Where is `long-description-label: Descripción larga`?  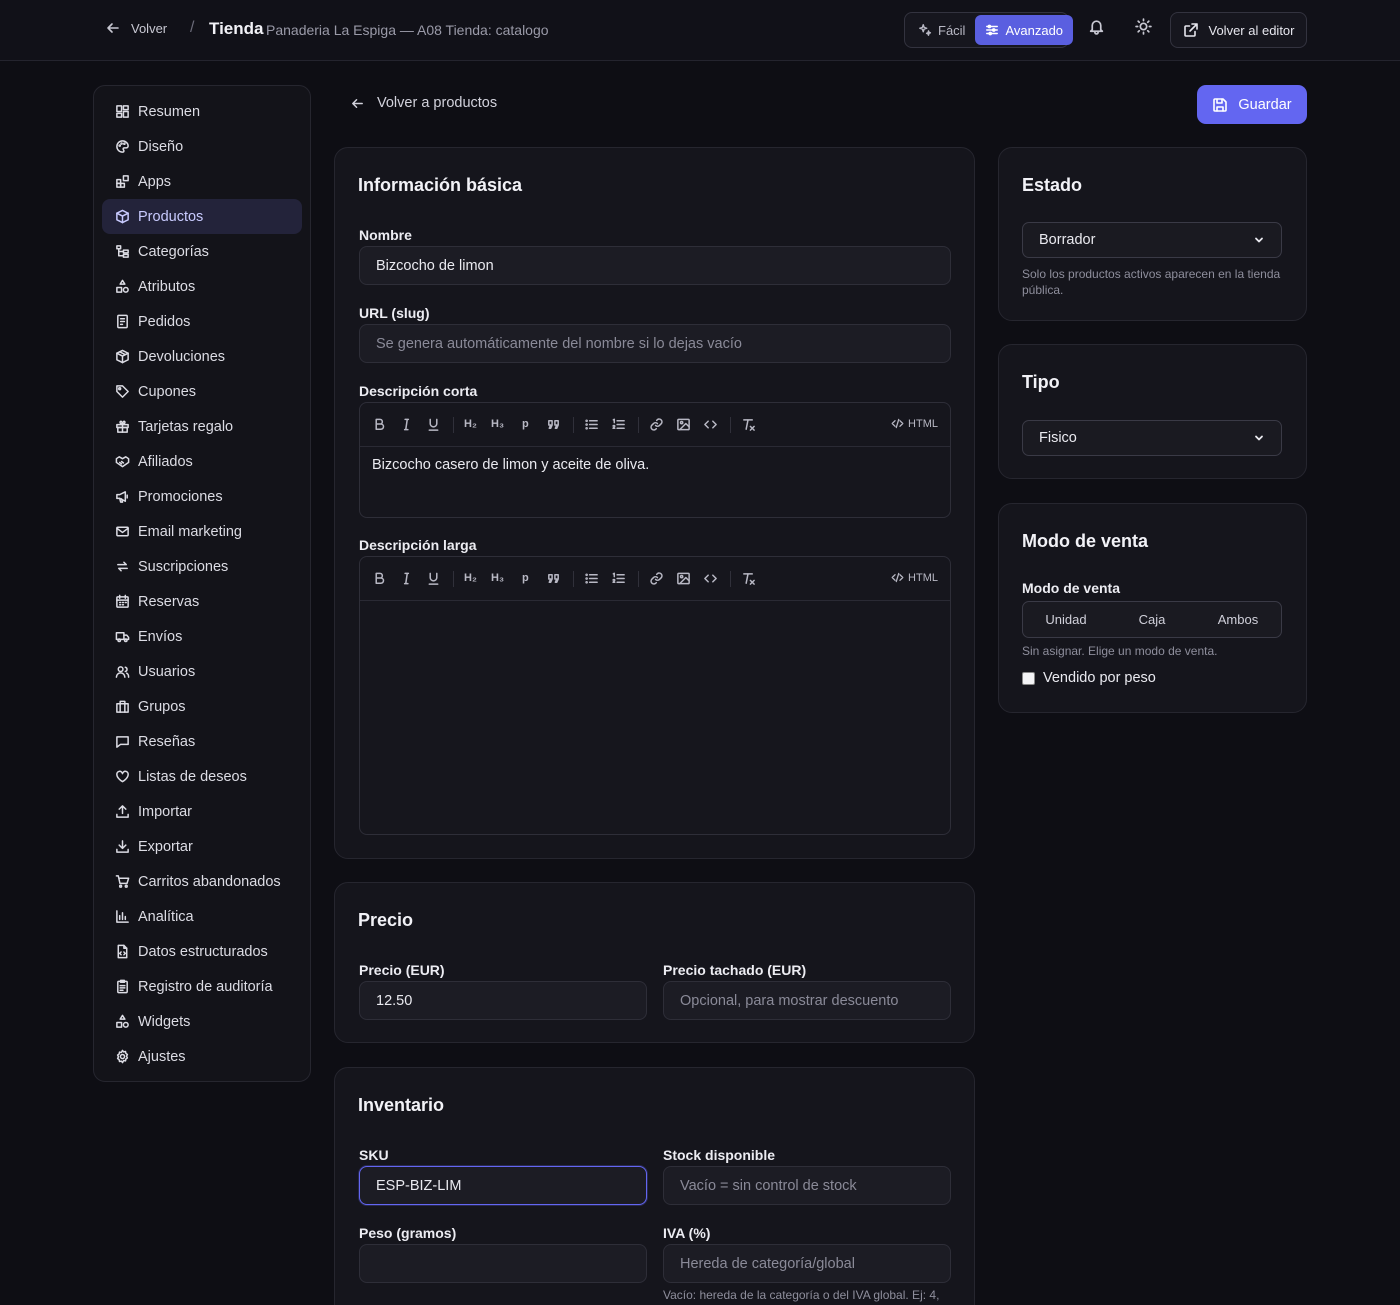
long-description-label: Descripción larga is located at coordinates (418, 545).